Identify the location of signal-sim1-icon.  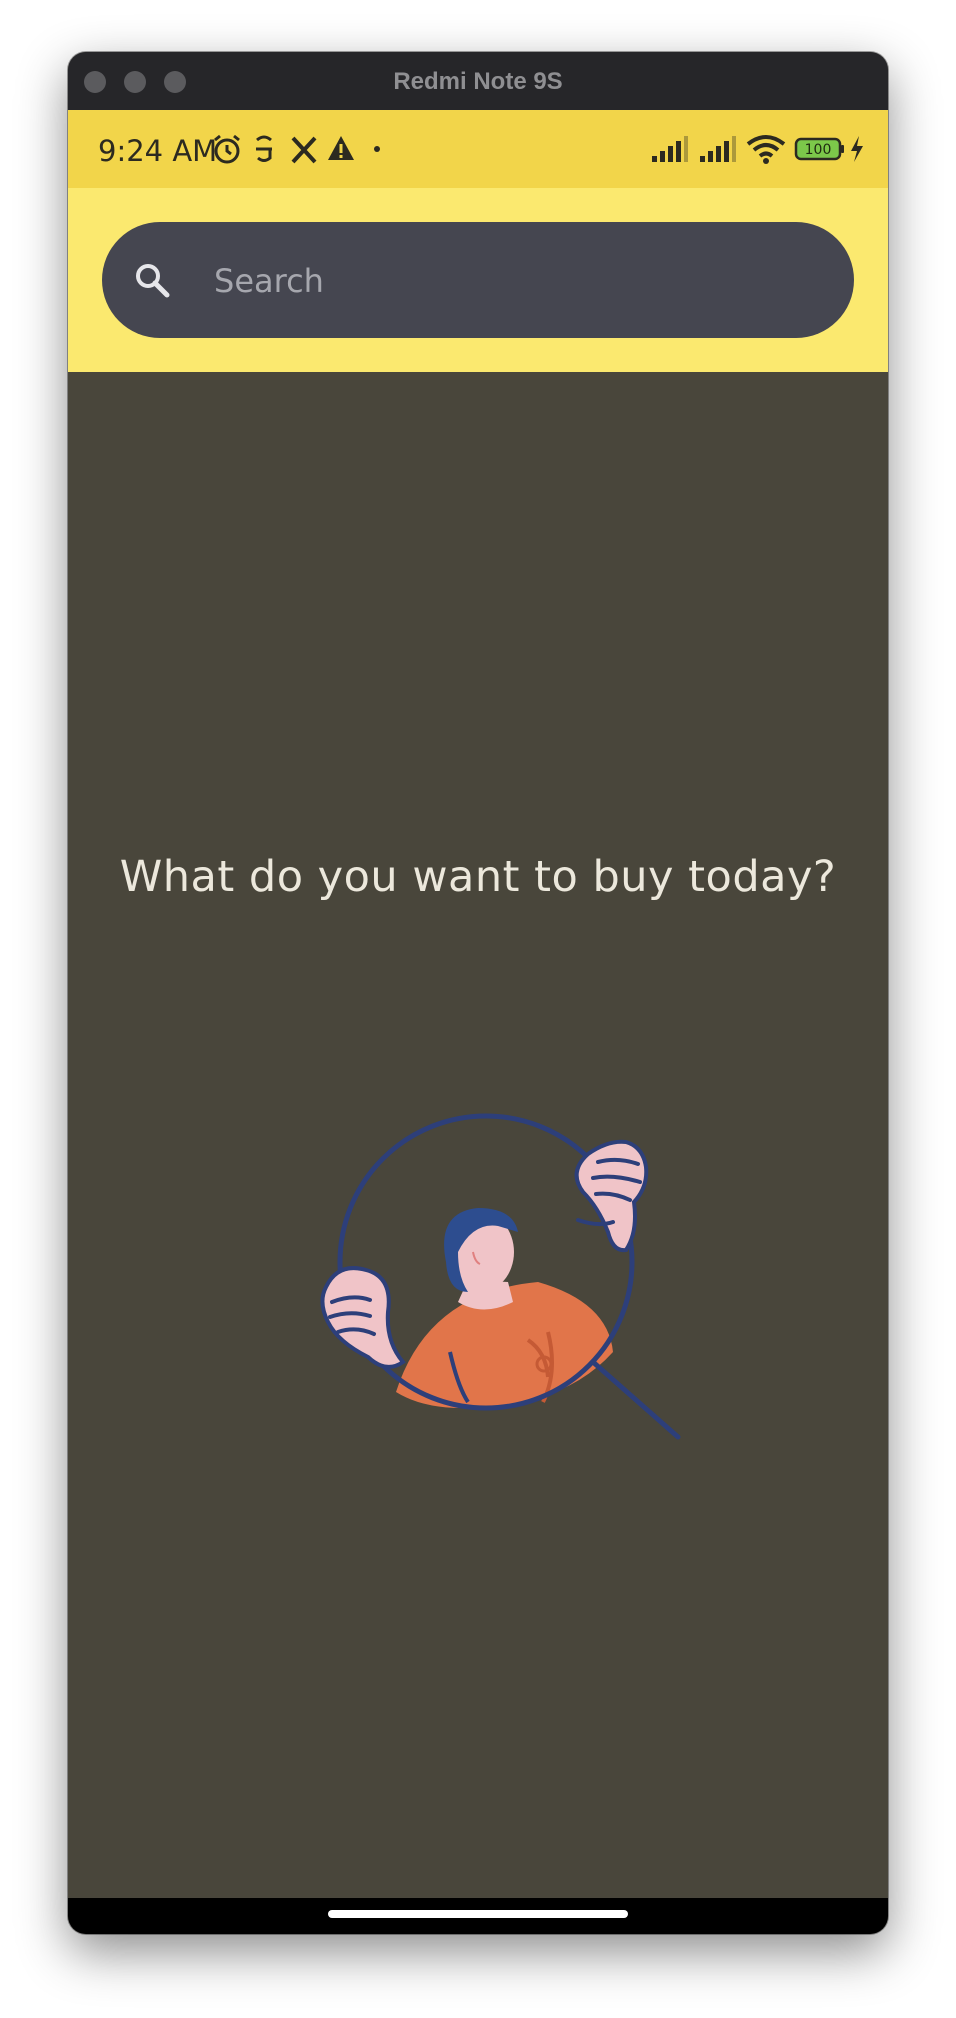
(670, 149).